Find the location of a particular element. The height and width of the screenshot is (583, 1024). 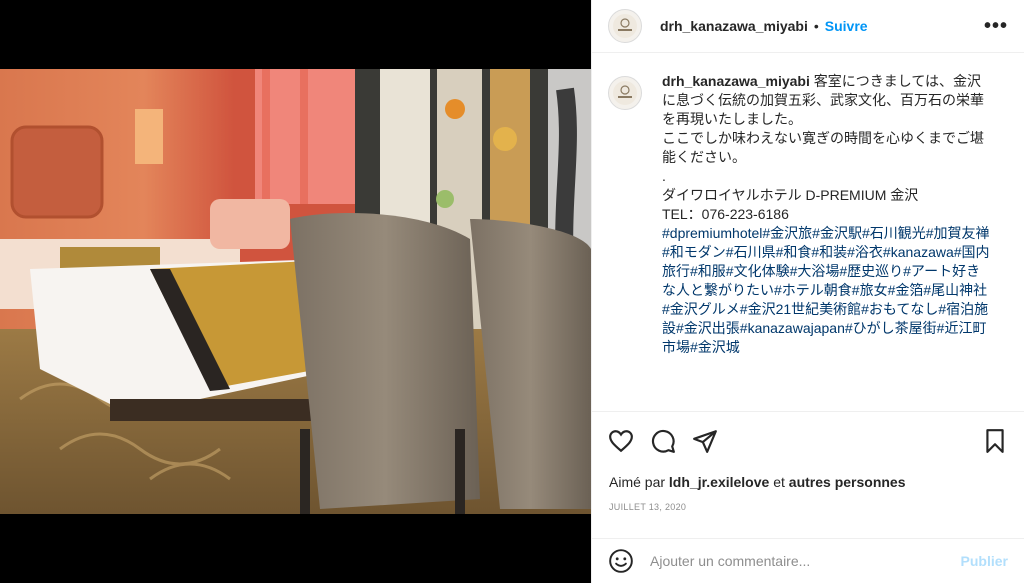

post-date: JUILLET 13, 2020 is located at coordinates (647, 507).